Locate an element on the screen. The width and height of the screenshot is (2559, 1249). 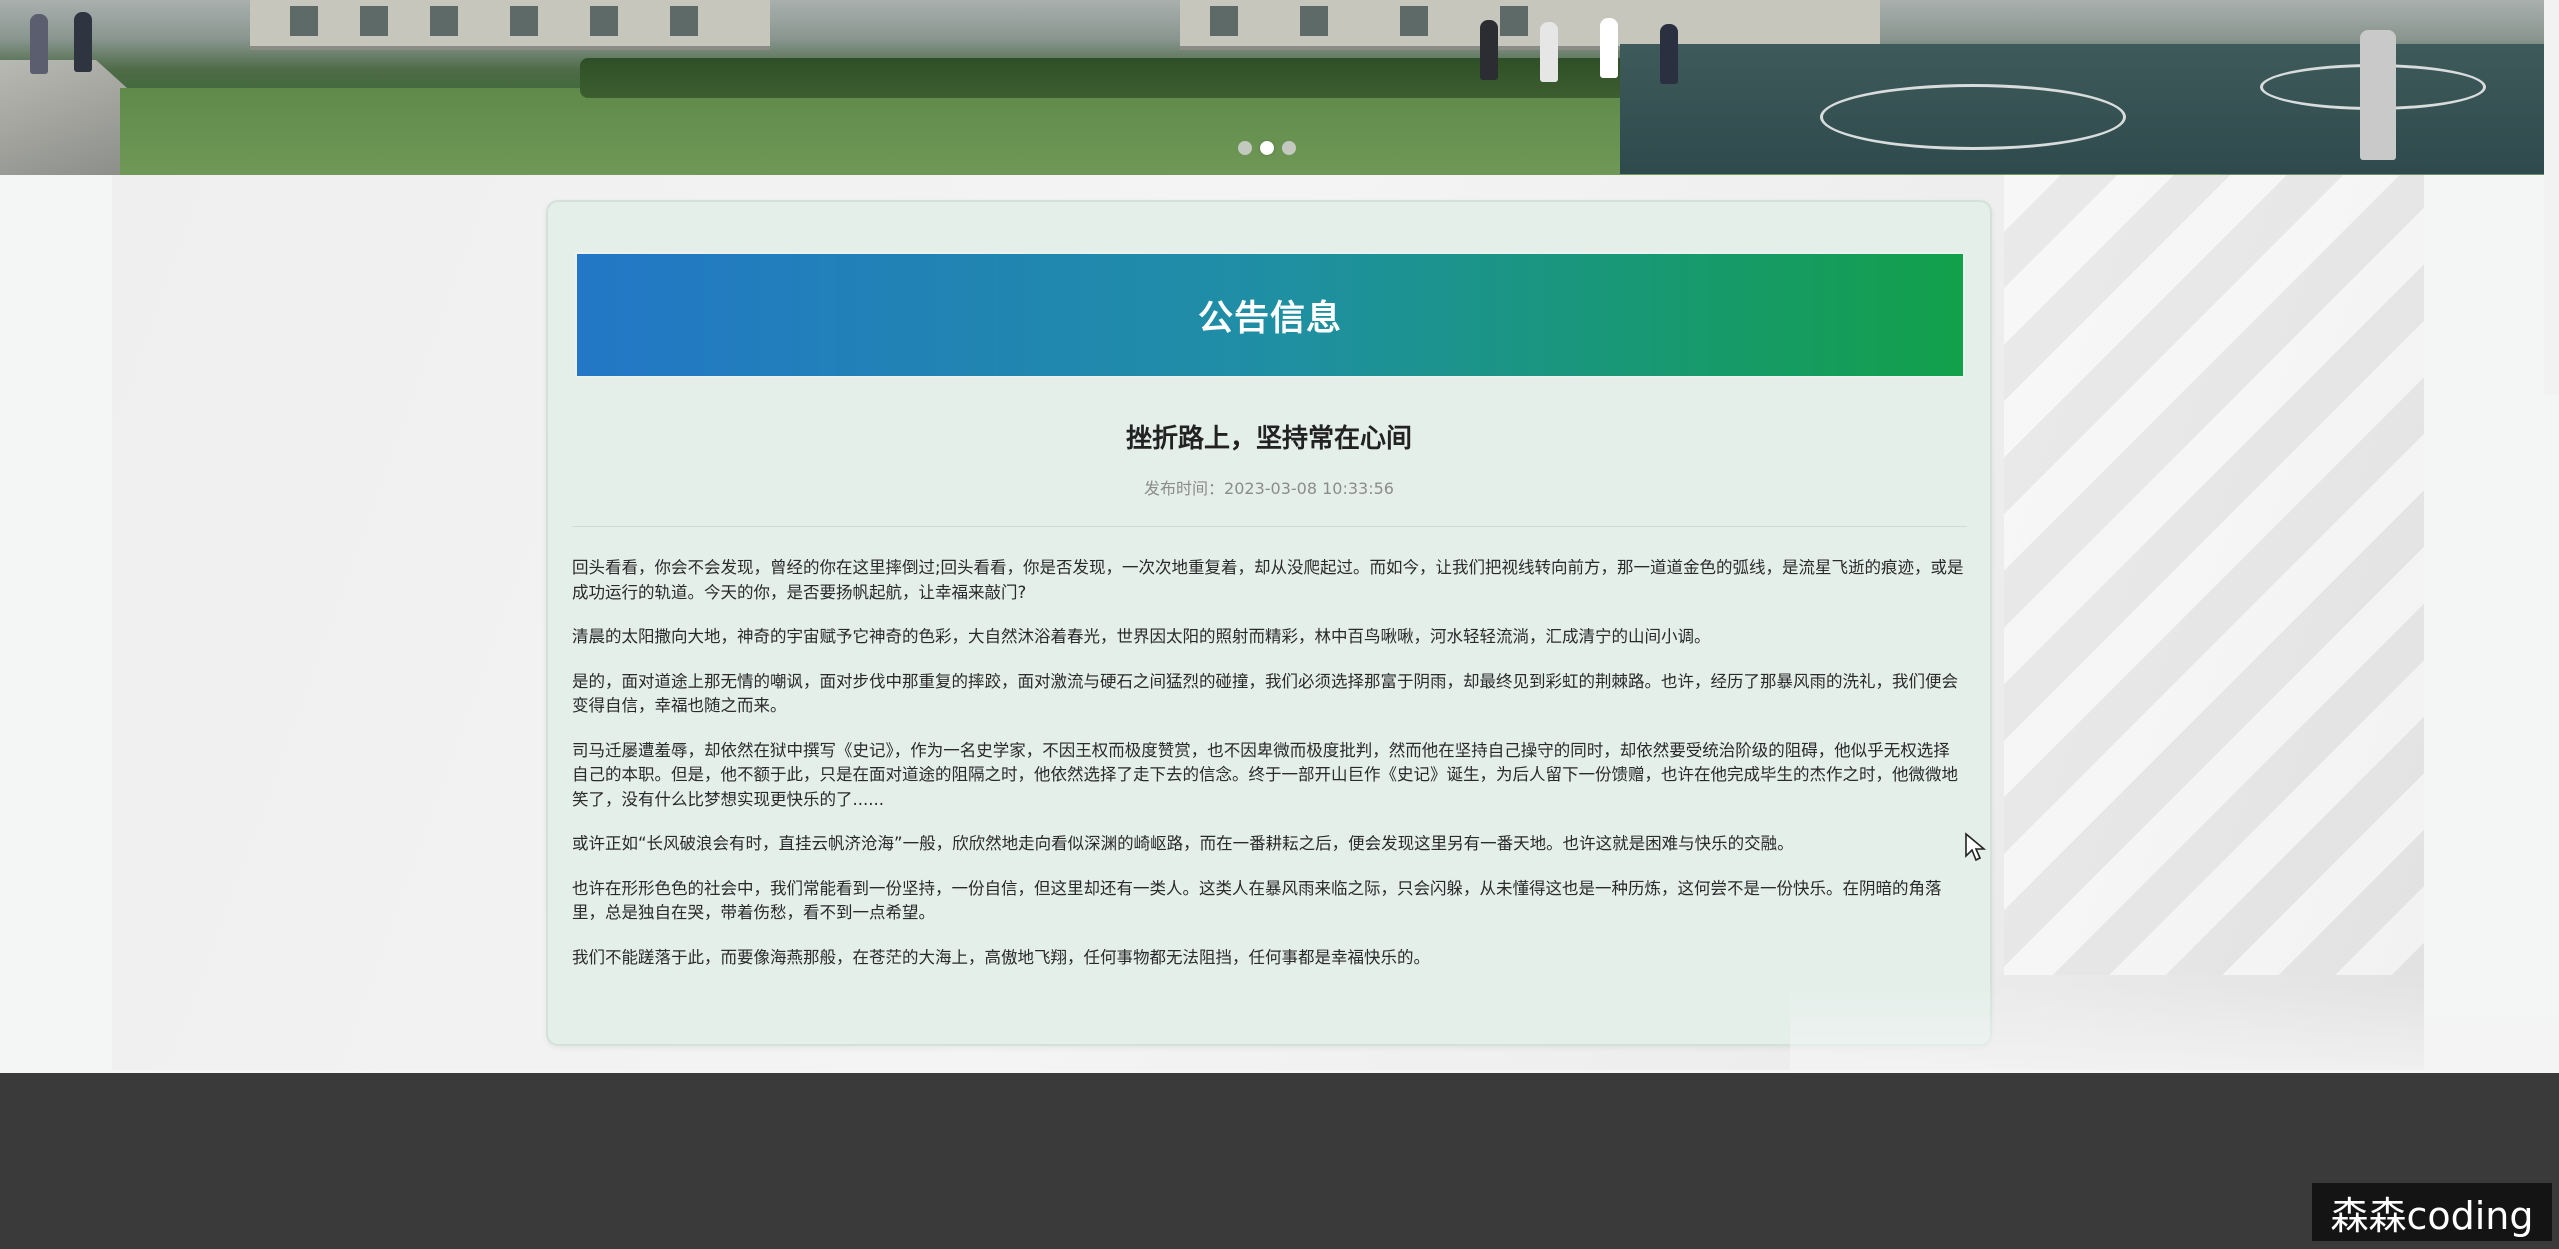
divider is located at coordinates (1269, 526).